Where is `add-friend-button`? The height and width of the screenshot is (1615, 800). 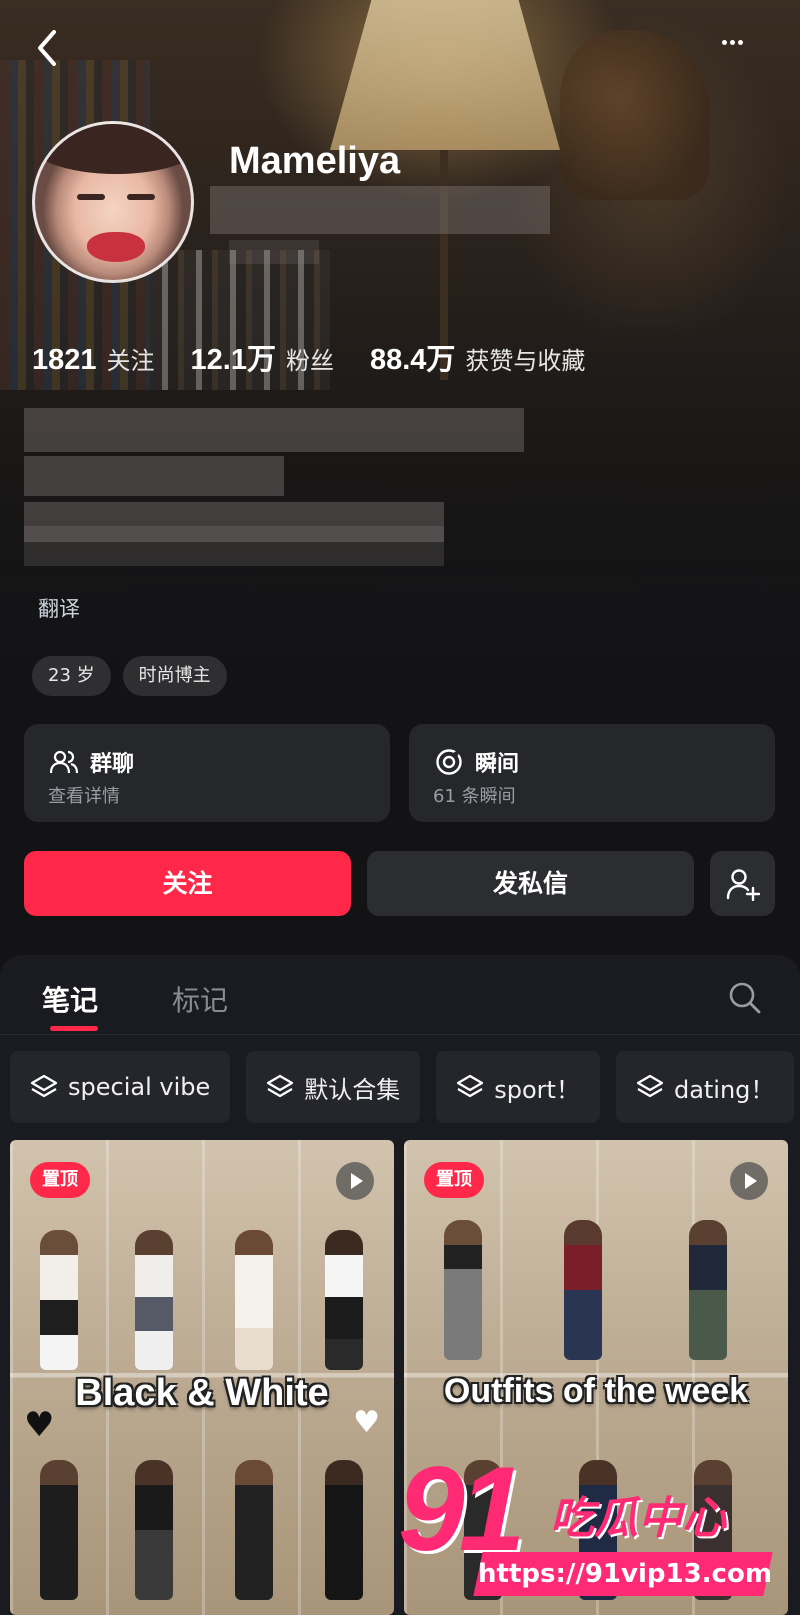
add-friend-button is located at coordinates (742, 883).